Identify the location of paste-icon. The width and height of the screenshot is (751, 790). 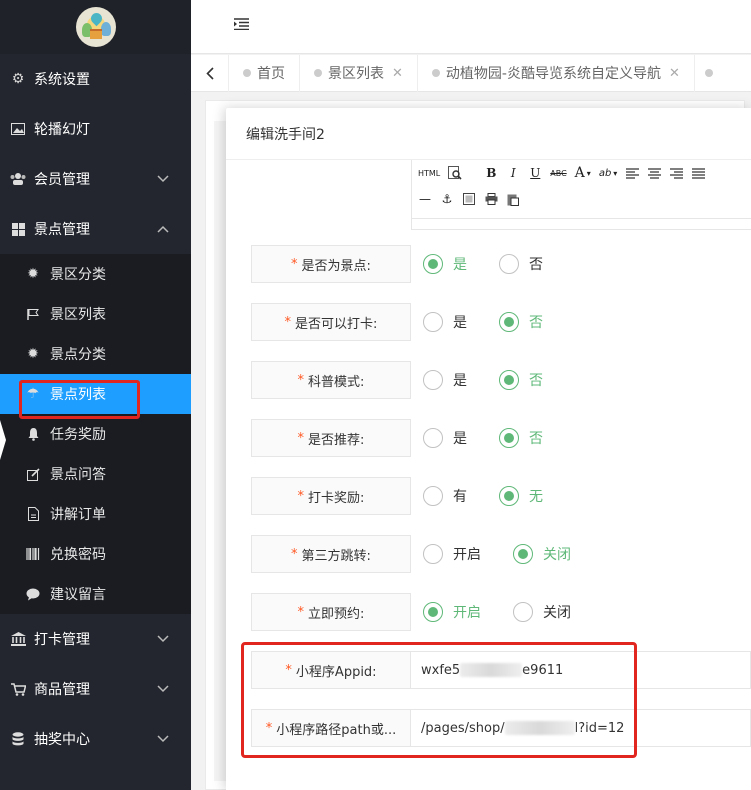
(513, 199).